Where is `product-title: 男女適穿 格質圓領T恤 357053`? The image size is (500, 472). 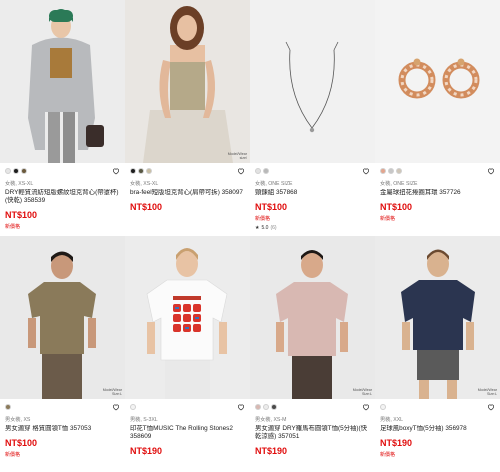
product-title: 男女適穿 格質圓領T恤 357053 is located at coordinates (62, 429).